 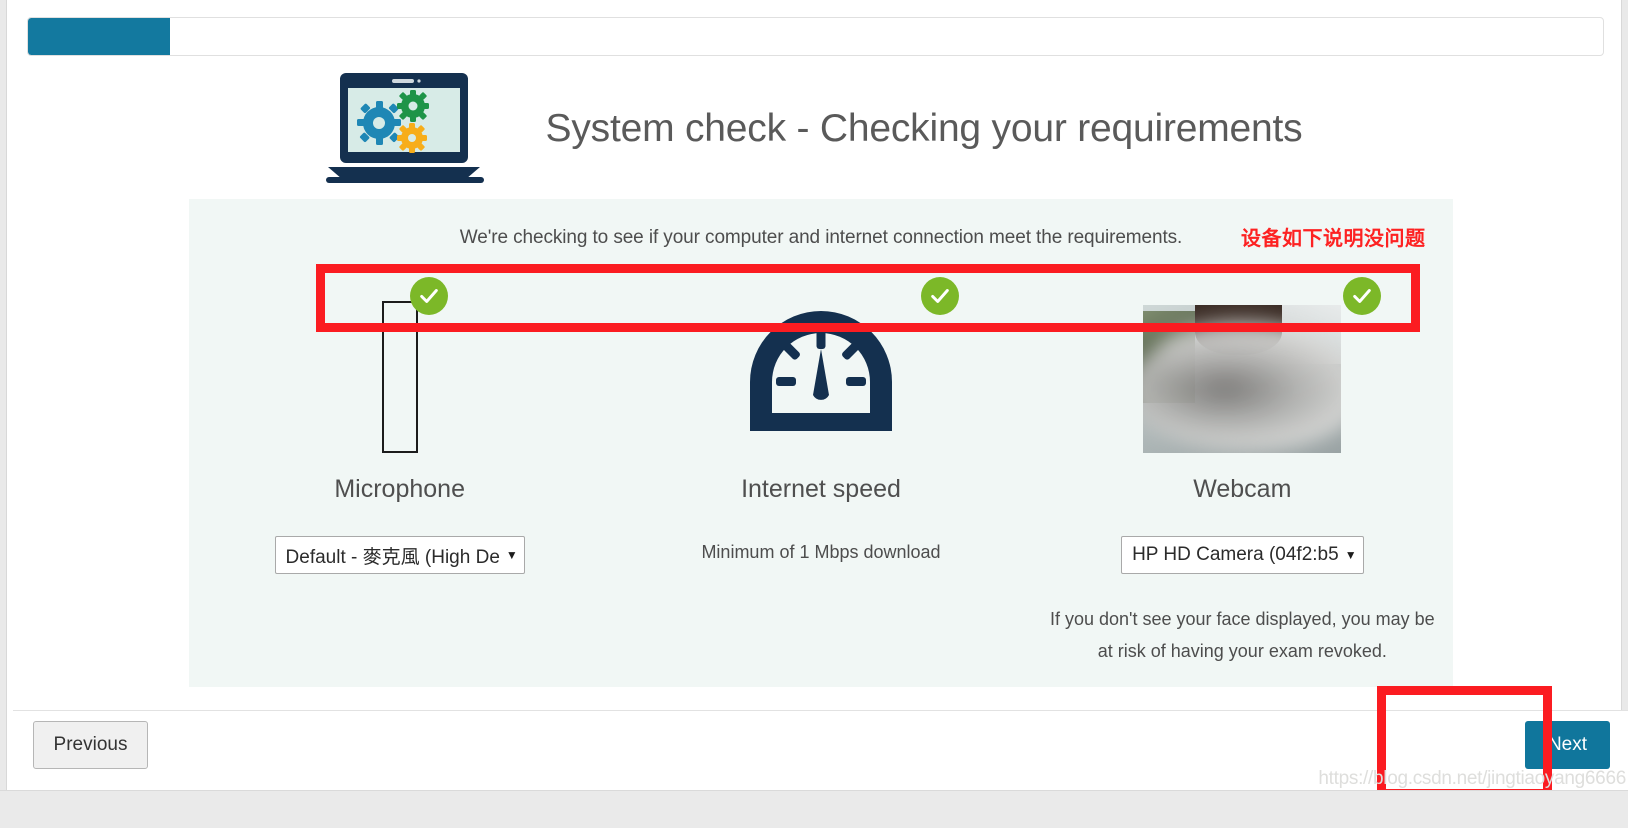 I want to click on green-check-icon-webcam, so click(x=1362, y=296).